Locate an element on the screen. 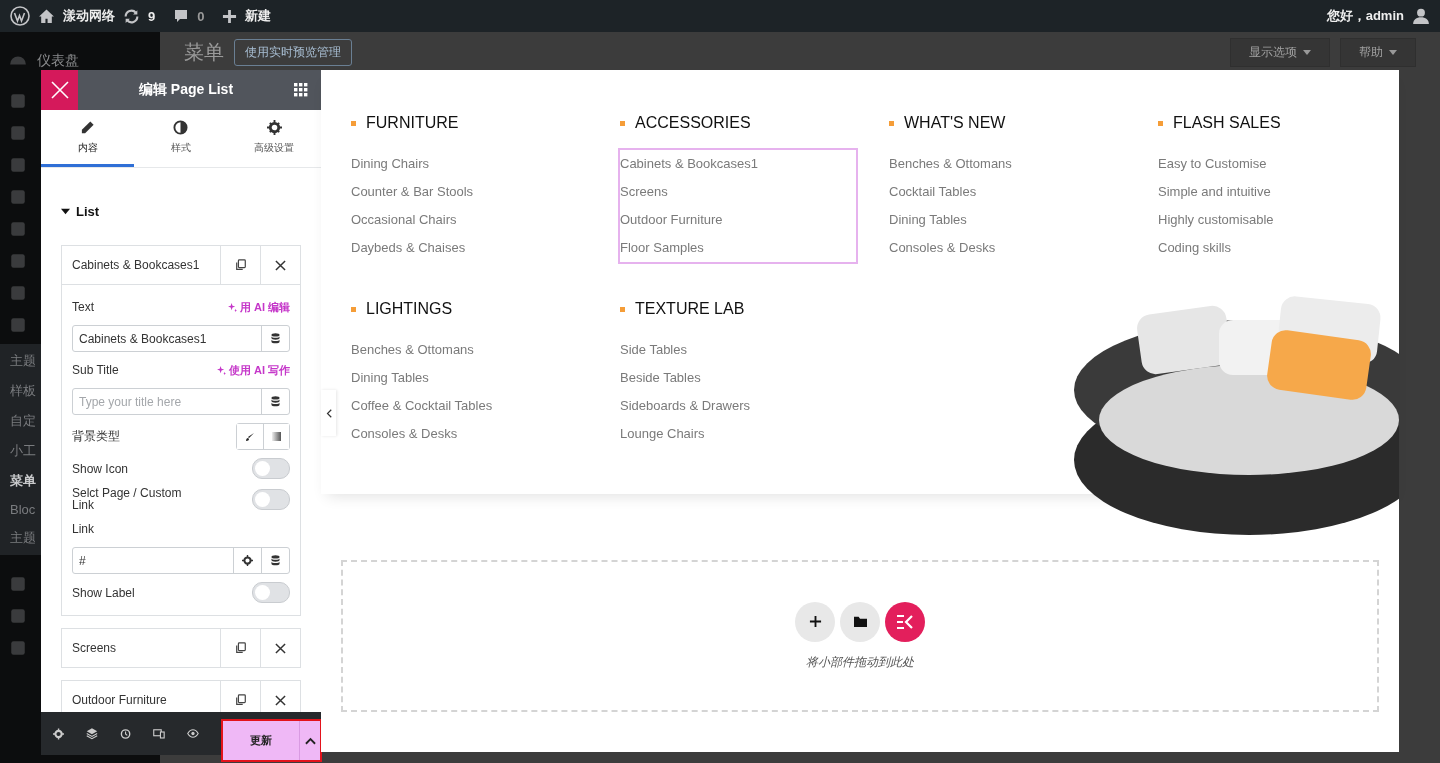 The image size is (1440, 763). screen-options-button: 显示选项 is located at coordinates (1280, 52).